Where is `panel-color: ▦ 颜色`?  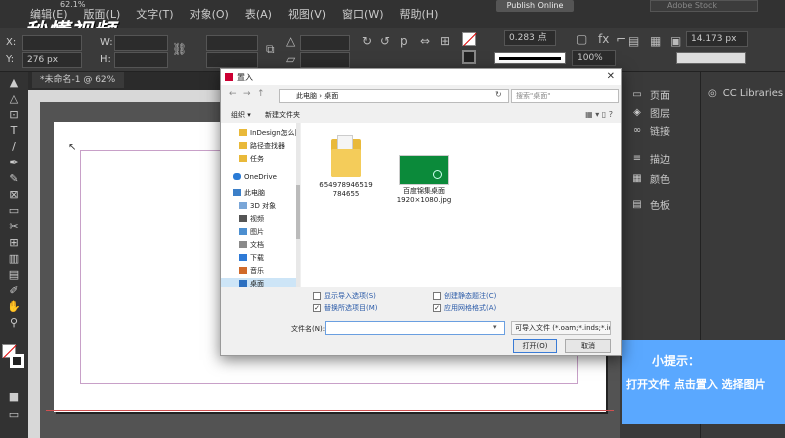
panel-color: ▦ 颜色 is located at coordinates (650, 178).